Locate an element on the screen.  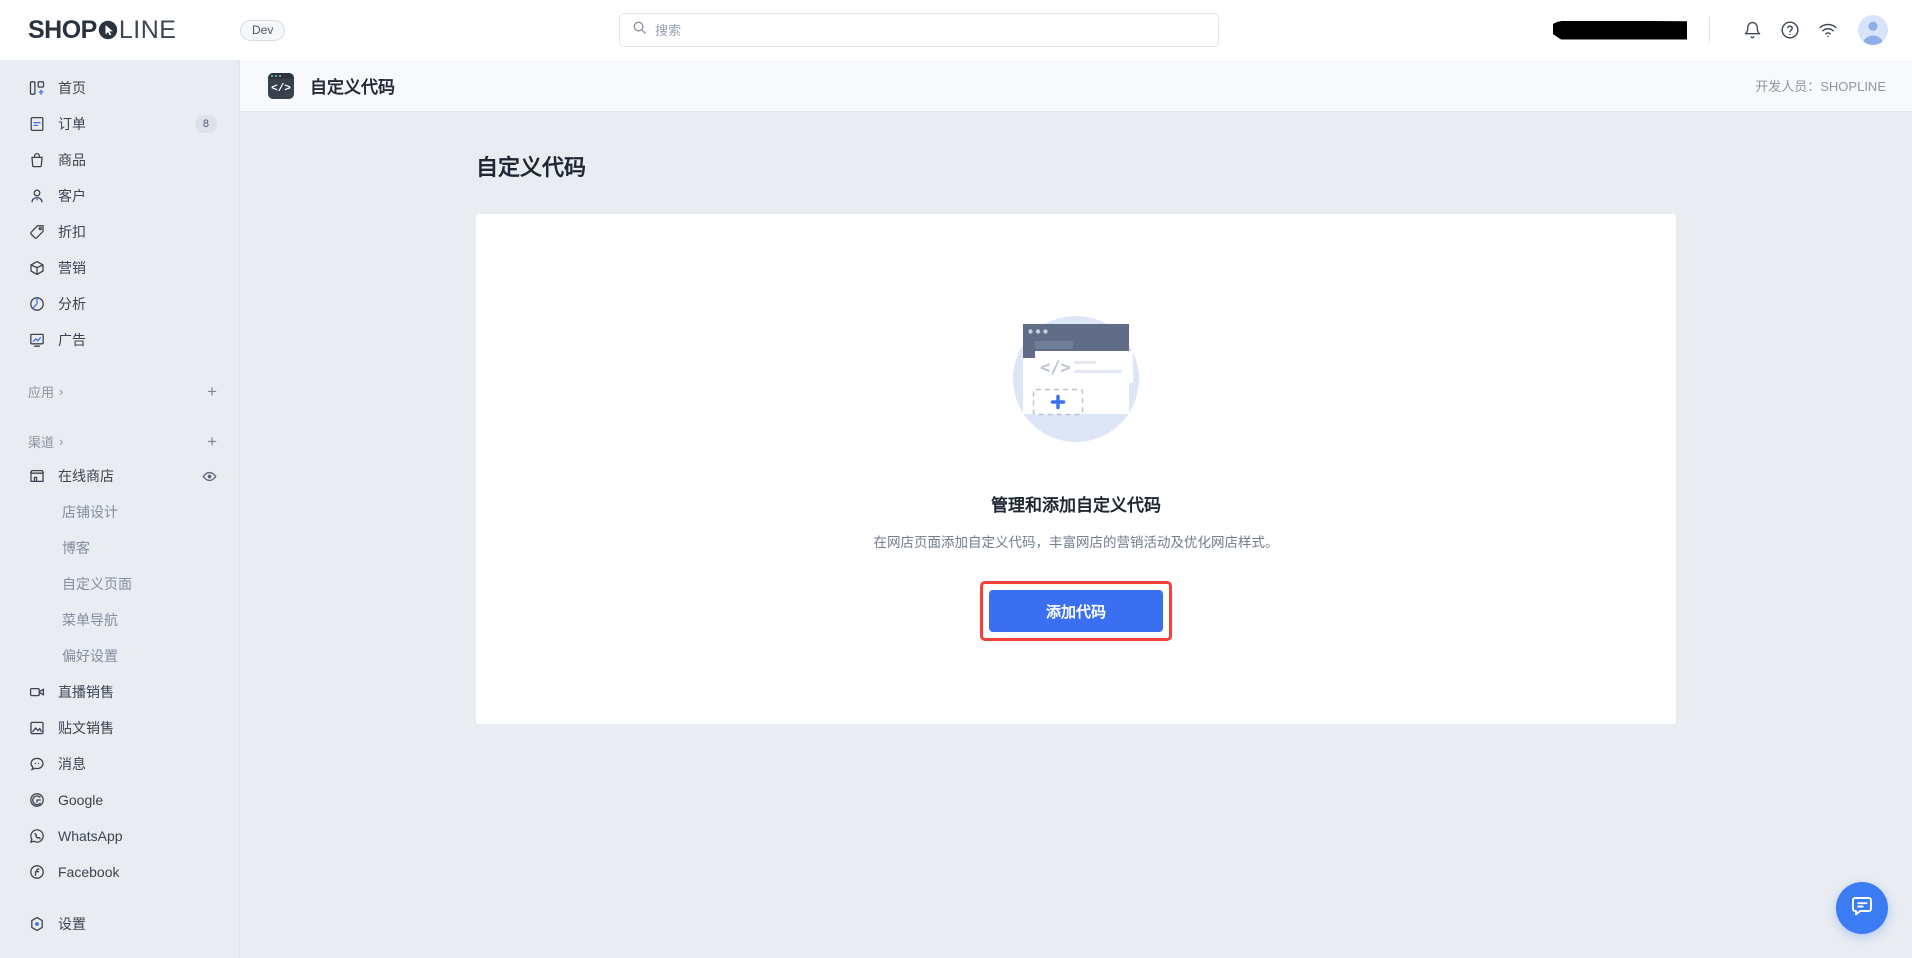
add-code-button: 添加代码 is located at coordinates (1076, 611).